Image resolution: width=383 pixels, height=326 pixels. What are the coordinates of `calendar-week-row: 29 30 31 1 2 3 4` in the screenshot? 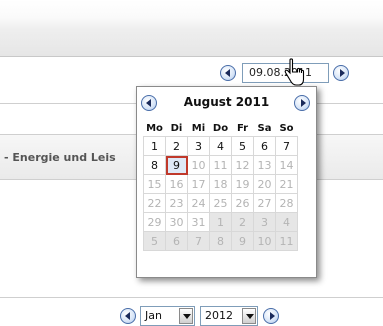 It's located at (220, 222).